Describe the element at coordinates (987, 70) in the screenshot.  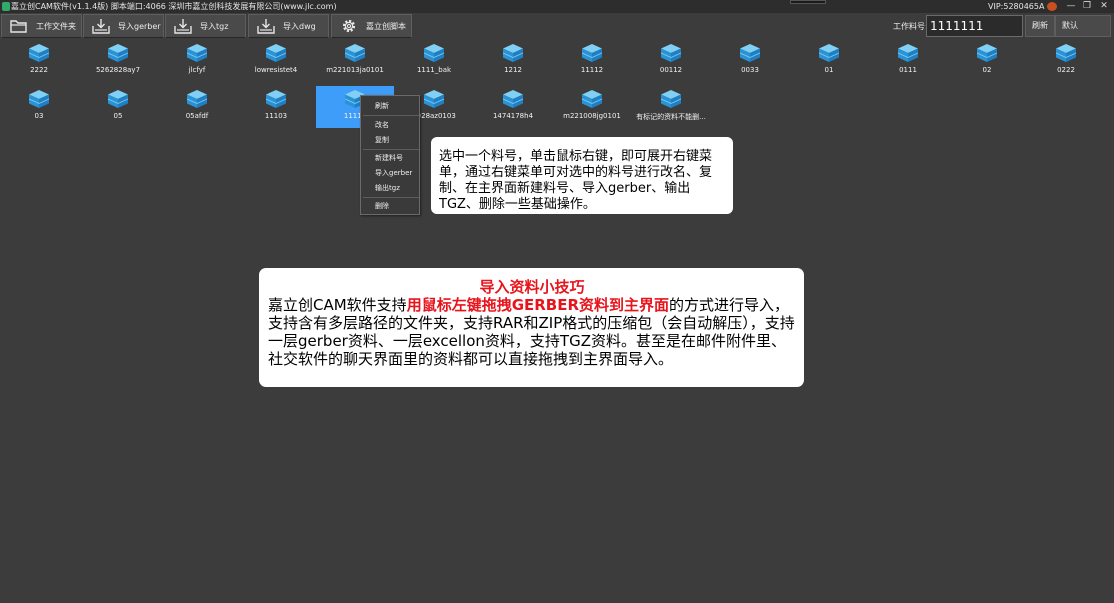
I see `part-item-label: 02` at that location.